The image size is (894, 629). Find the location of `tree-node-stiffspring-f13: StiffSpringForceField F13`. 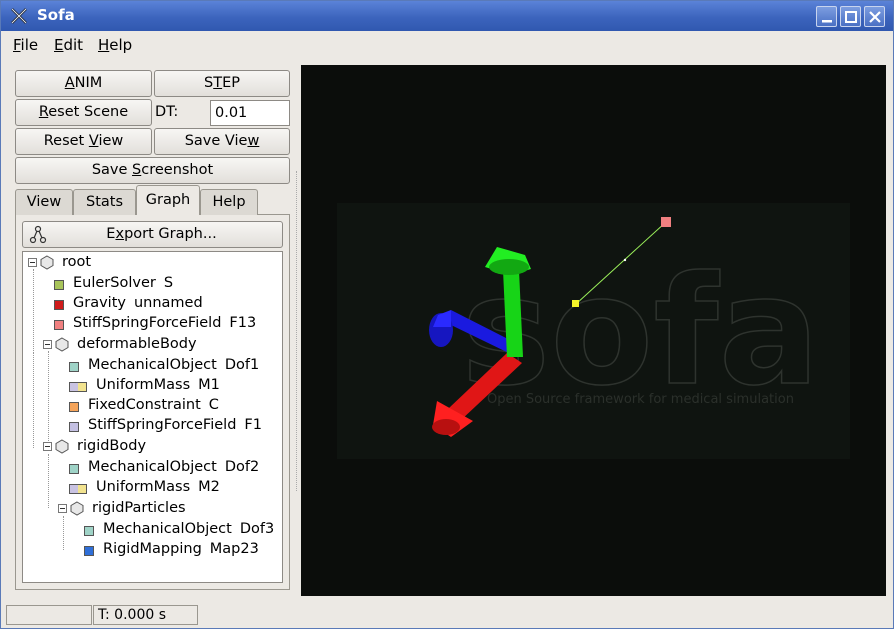

tree-node-stiffspring-f13: StiffSpringForceField F13 is located at coordinates (151, 324).